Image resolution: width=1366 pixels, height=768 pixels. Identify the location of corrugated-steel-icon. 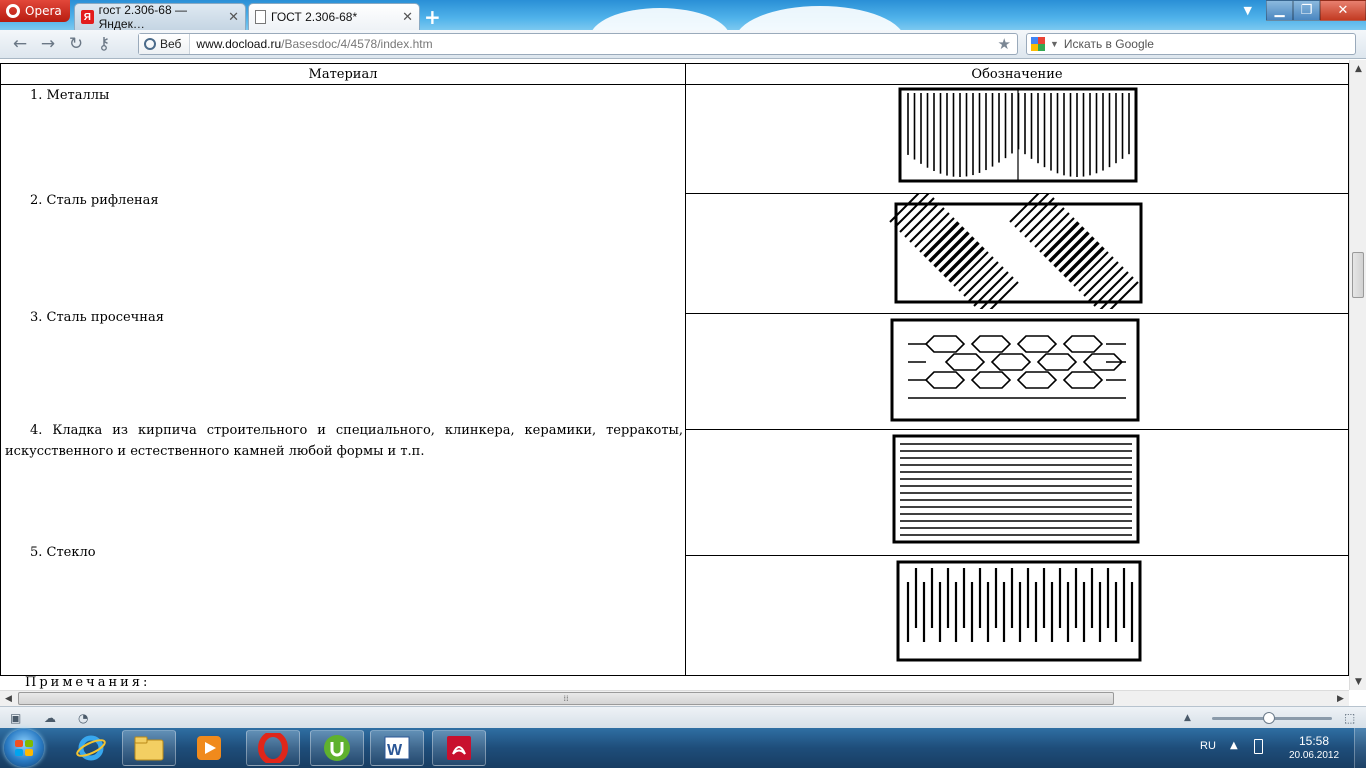
(1016, 252).